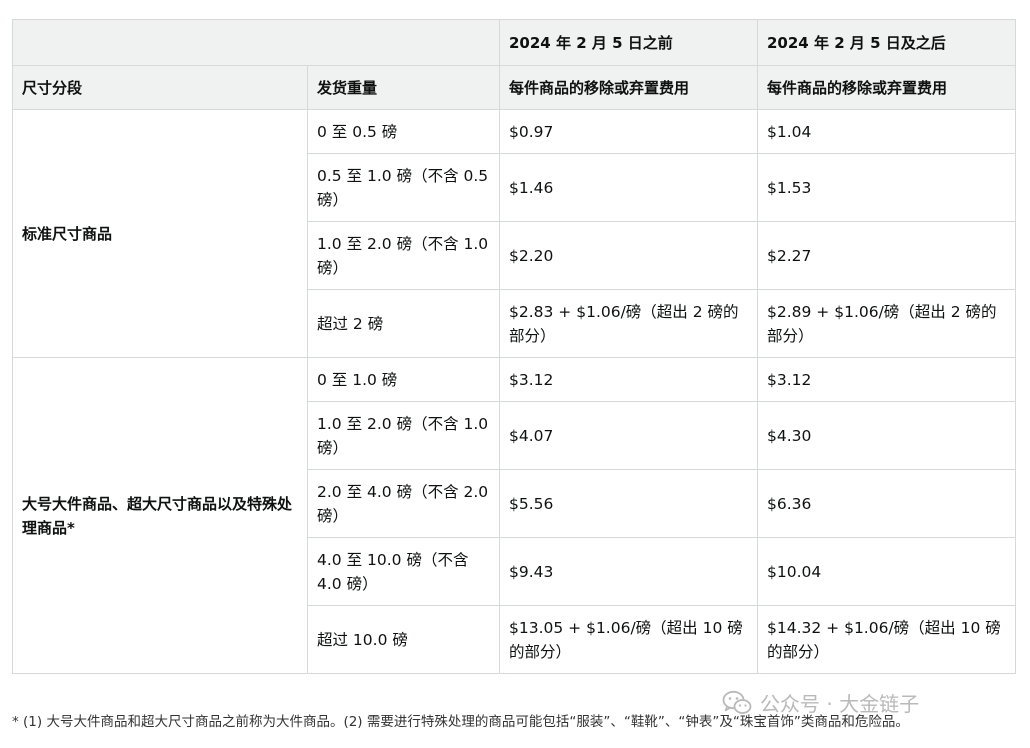 This screenshot has width=1030, height=748. Describe the element at coordinates (628, 187) in the screenshot. I see `fee-before-cell: $1.46` at that location.